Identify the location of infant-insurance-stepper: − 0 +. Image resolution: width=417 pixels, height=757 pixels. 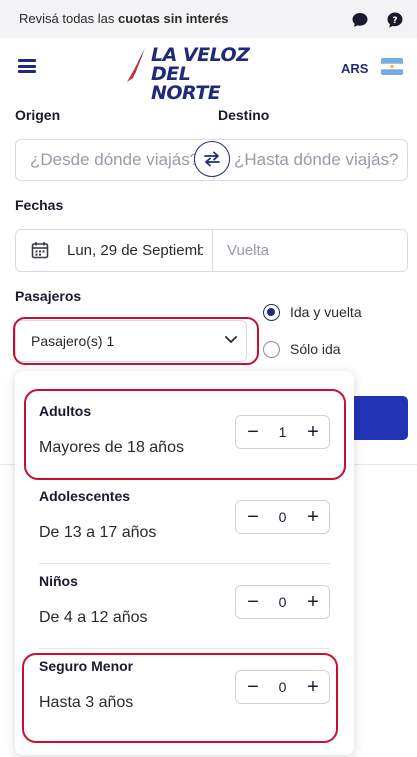
(282, 687).